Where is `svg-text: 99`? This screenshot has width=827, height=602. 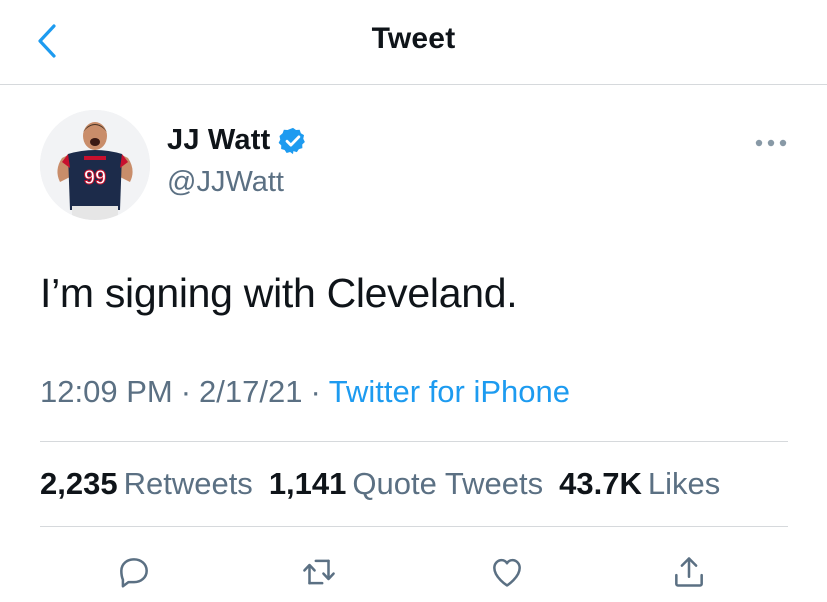
svg-text: 99 is located at coordinates (95, 178).